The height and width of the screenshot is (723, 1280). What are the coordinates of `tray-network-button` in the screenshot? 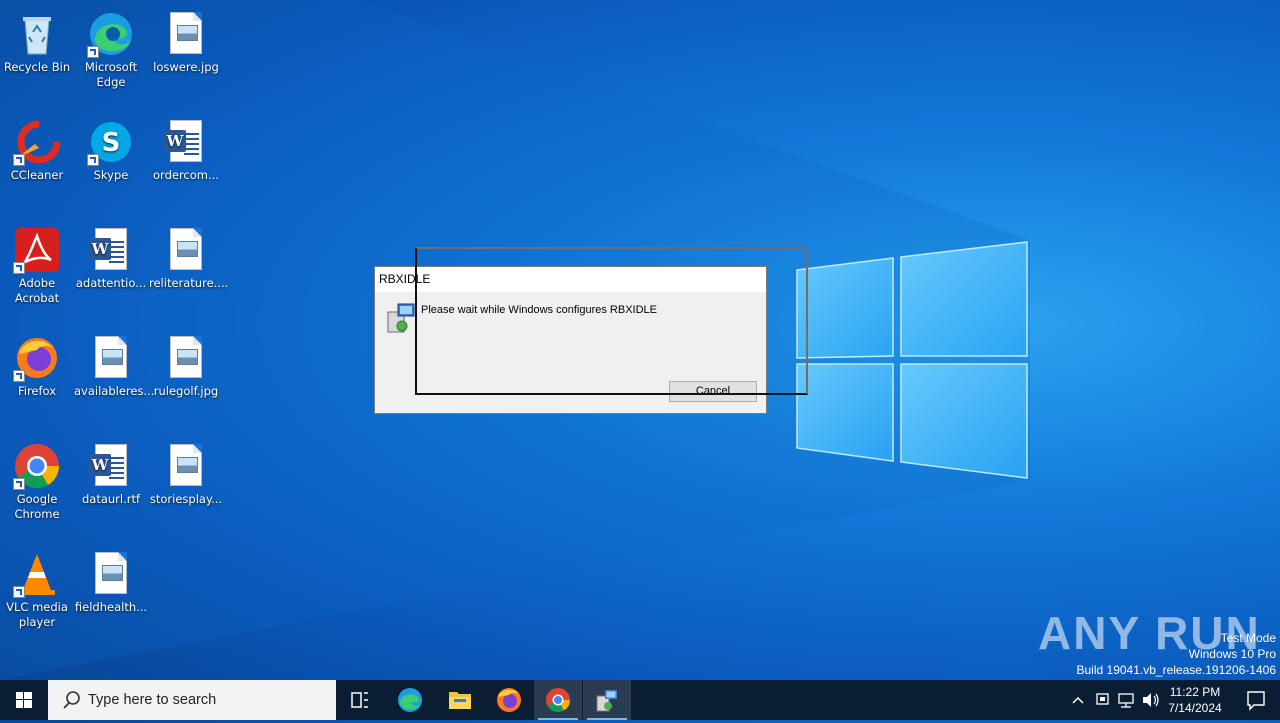 It's located at (1126, 700).